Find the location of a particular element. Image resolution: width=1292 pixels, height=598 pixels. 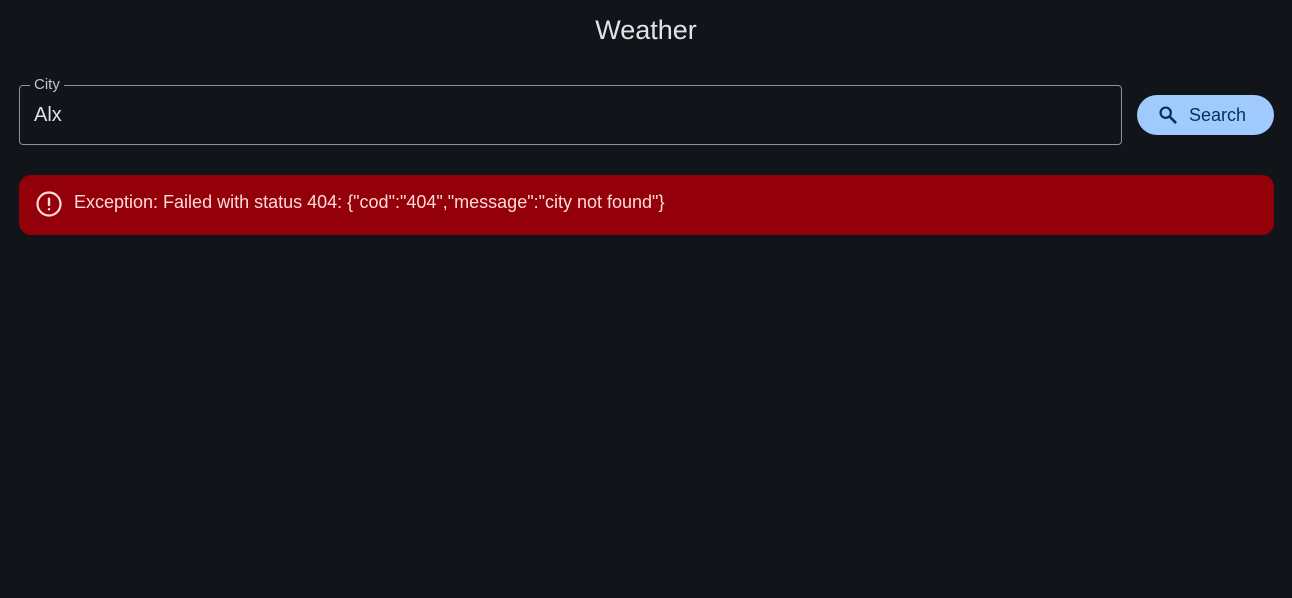

page-title: Weather is located at coordinates (646, 30).